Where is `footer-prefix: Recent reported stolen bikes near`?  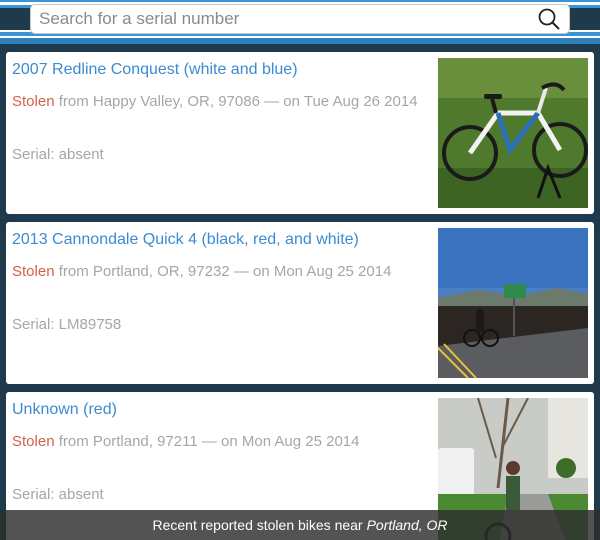
footer-prefix: Recent reported stolen bikes near is located at coordinates (257, 525).